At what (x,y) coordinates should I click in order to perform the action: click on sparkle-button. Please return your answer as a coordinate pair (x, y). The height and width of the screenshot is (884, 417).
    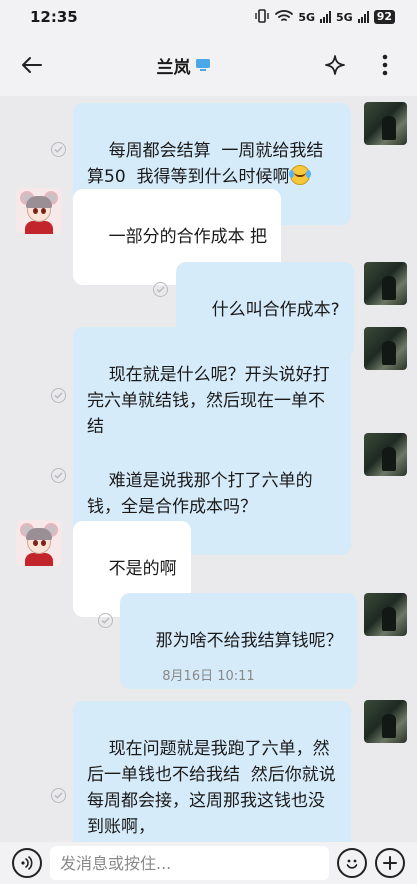
    Looking at the image, I should click on (335, 65).